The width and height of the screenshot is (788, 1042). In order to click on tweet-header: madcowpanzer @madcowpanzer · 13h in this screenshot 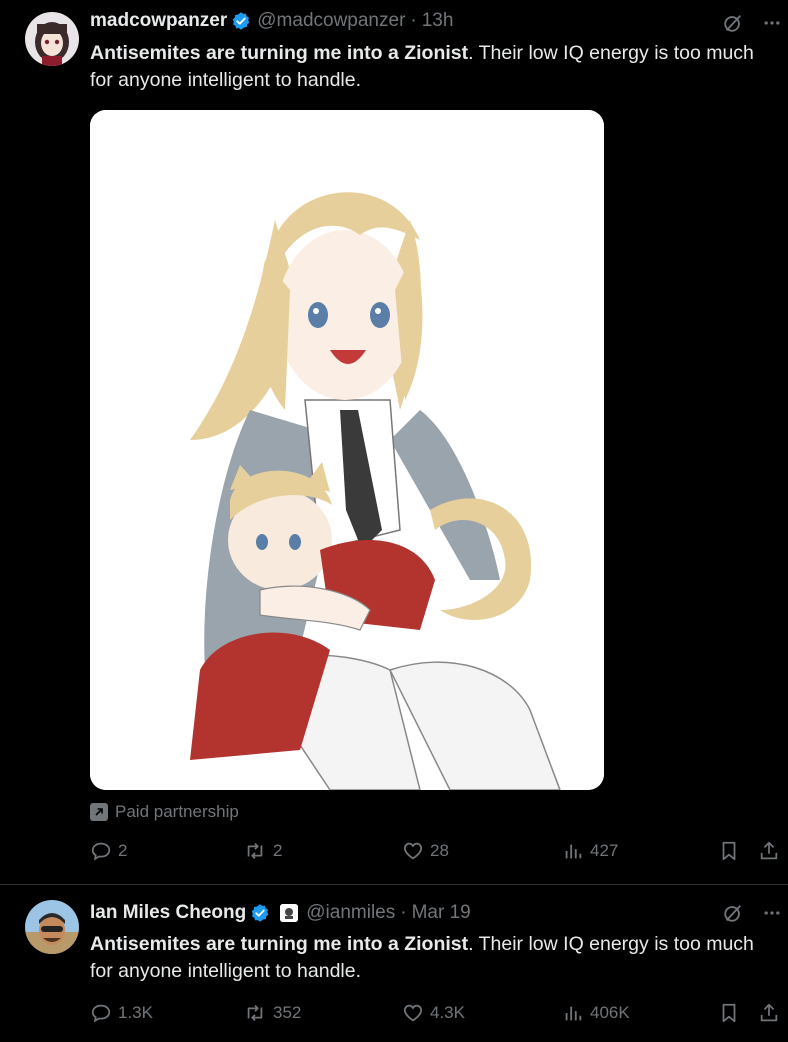, I will do `click(271, 21)`.